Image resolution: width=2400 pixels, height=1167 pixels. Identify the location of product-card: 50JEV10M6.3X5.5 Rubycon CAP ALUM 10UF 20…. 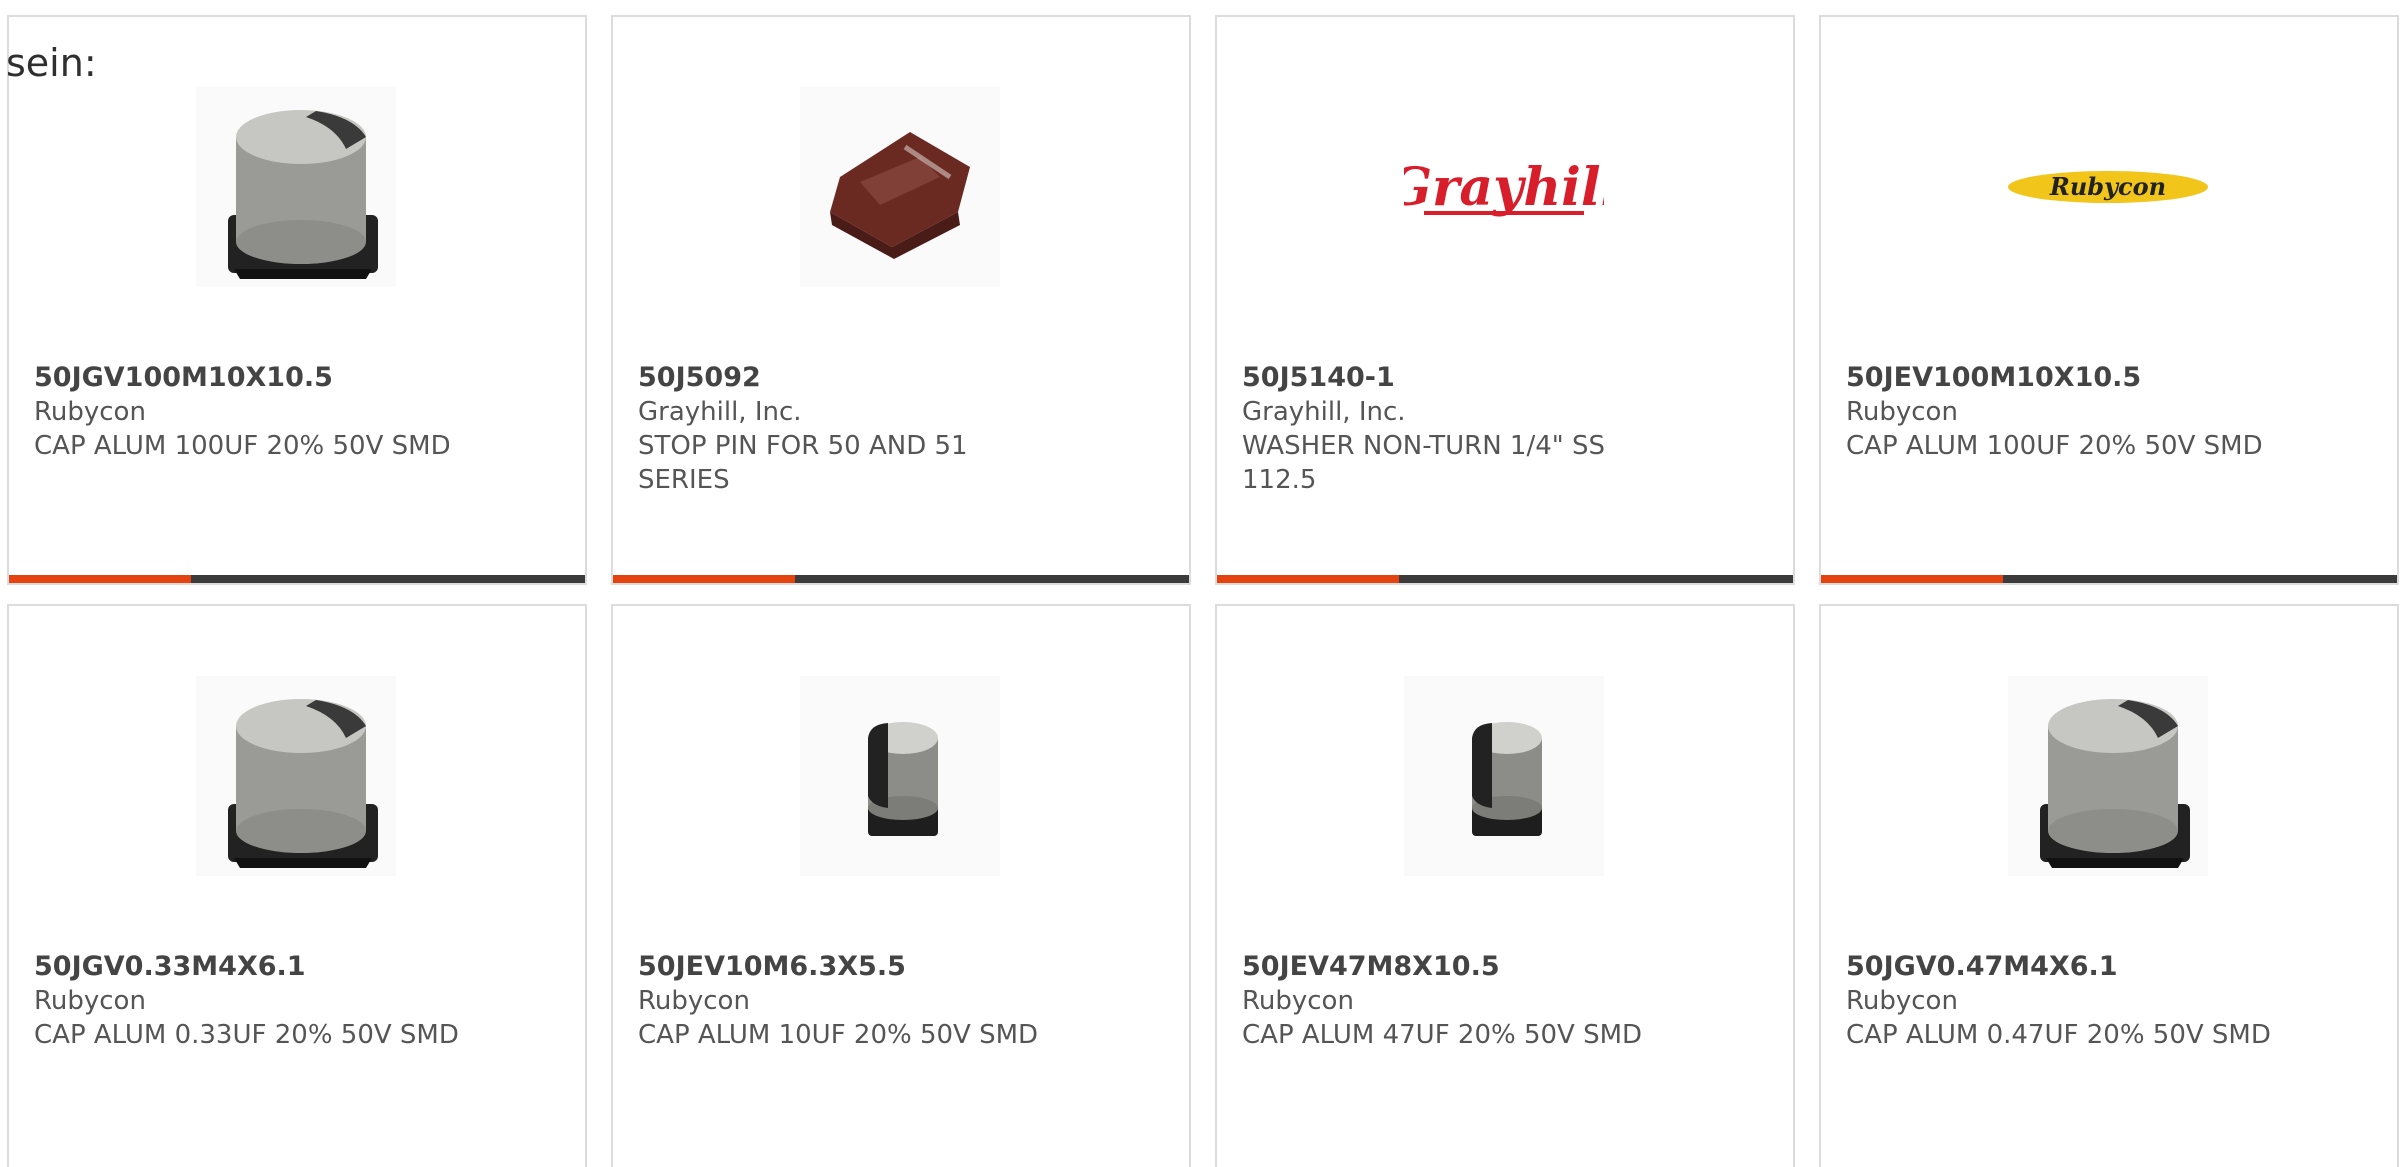
(901, 885).